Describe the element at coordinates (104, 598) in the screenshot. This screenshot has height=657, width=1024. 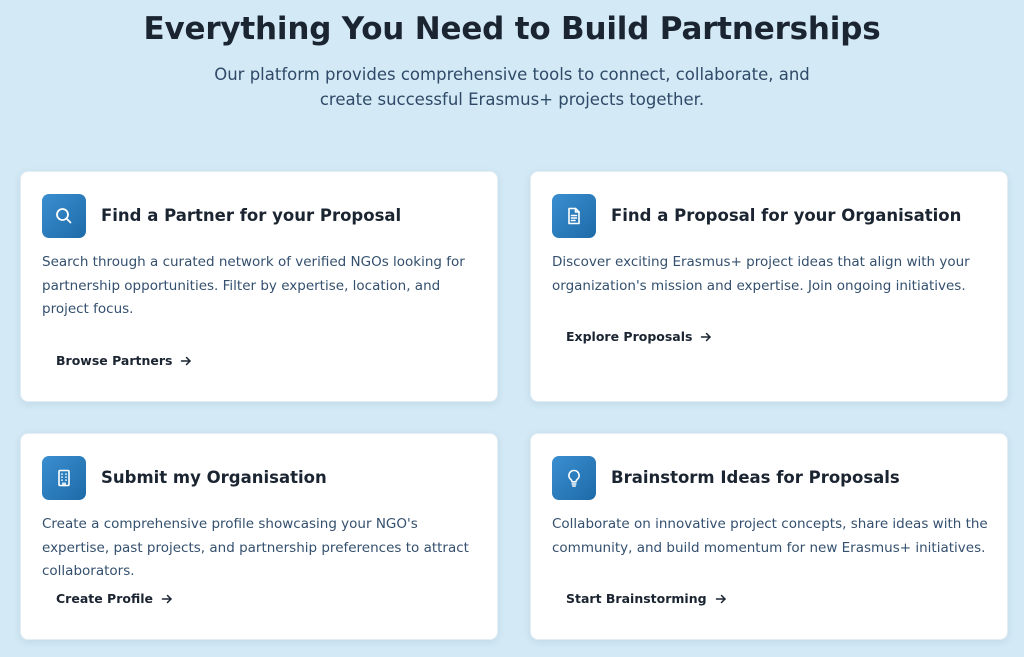
I see `link-label: Create Profile` at that location.